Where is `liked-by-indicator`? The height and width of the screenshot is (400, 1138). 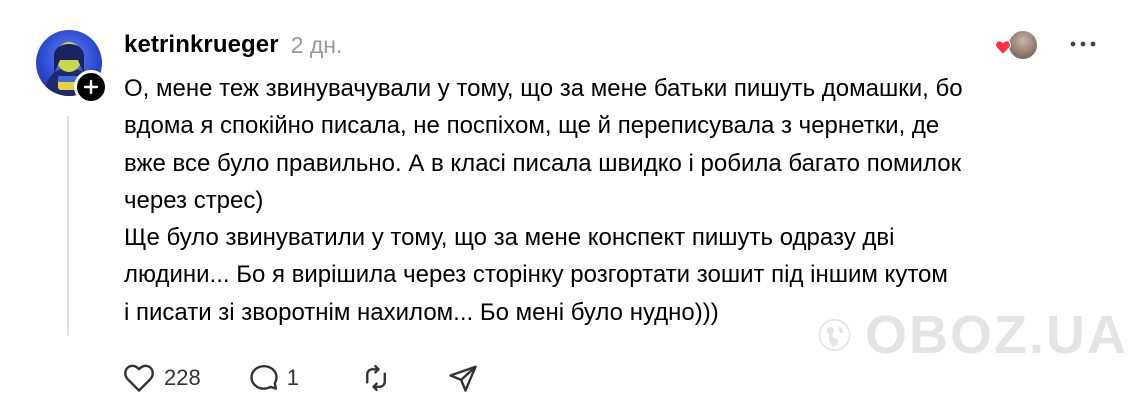
liked-by-indicator is located at coordinates (1016, 45).